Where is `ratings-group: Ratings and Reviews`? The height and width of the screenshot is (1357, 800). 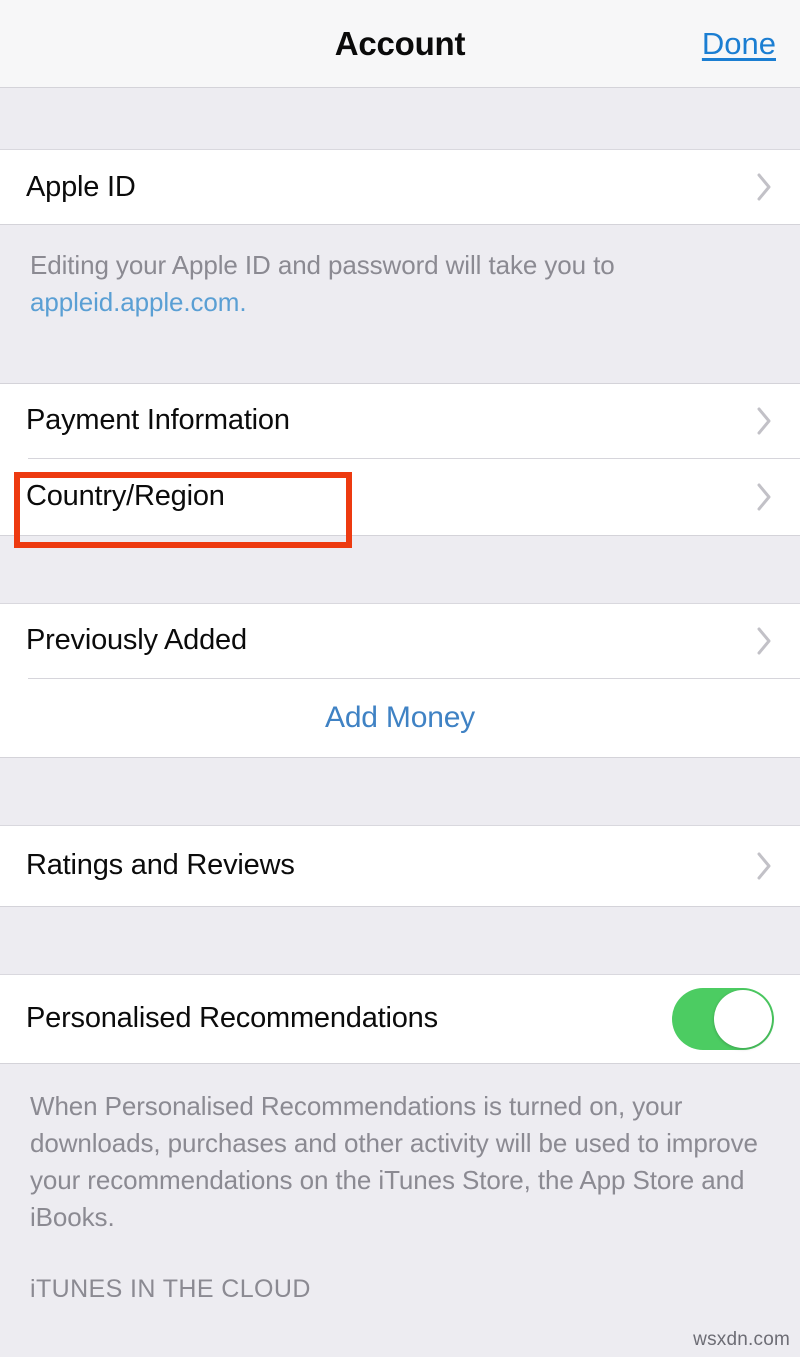 ratings-group: Ratings and Reviews is located at coordinates (400, 866).